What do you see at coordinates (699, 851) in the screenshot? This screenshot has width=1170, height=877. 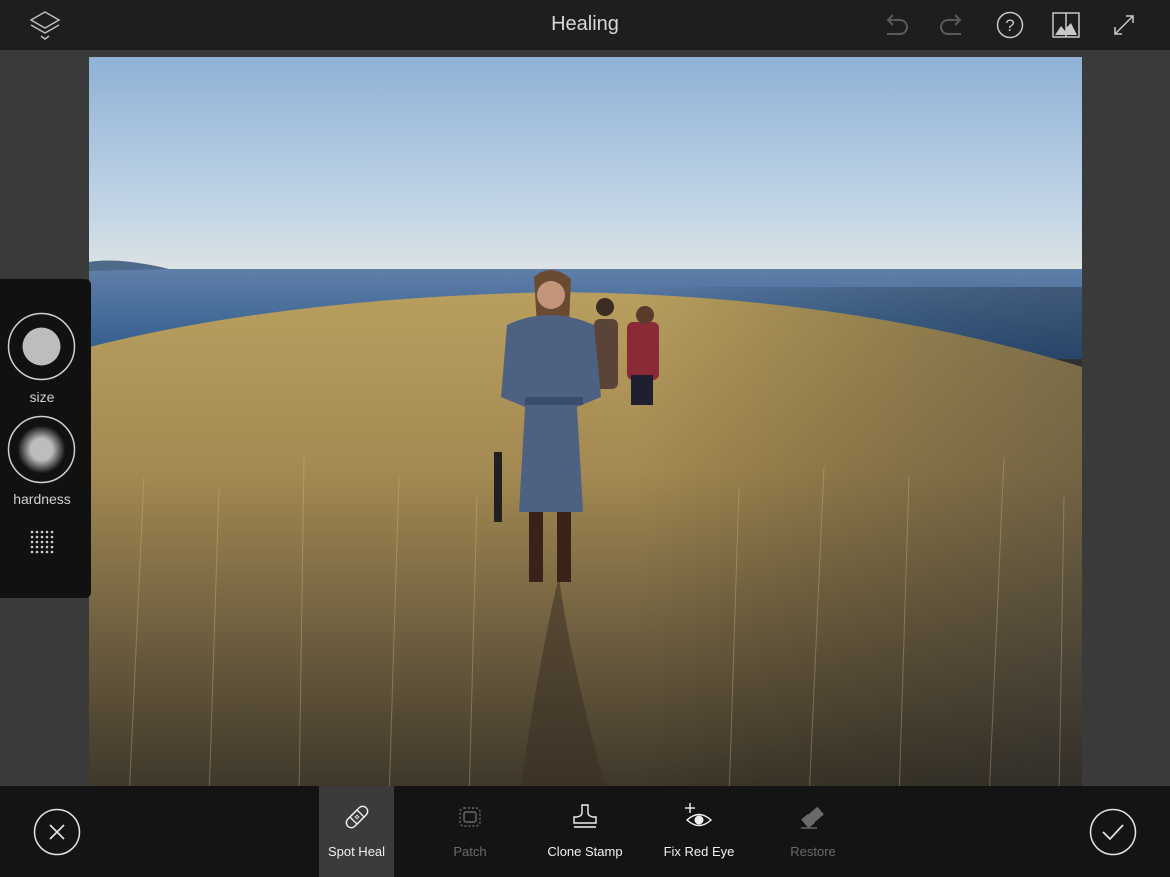 I see `tool-label: Fix Red Eye` at bounding box center [699, 851].